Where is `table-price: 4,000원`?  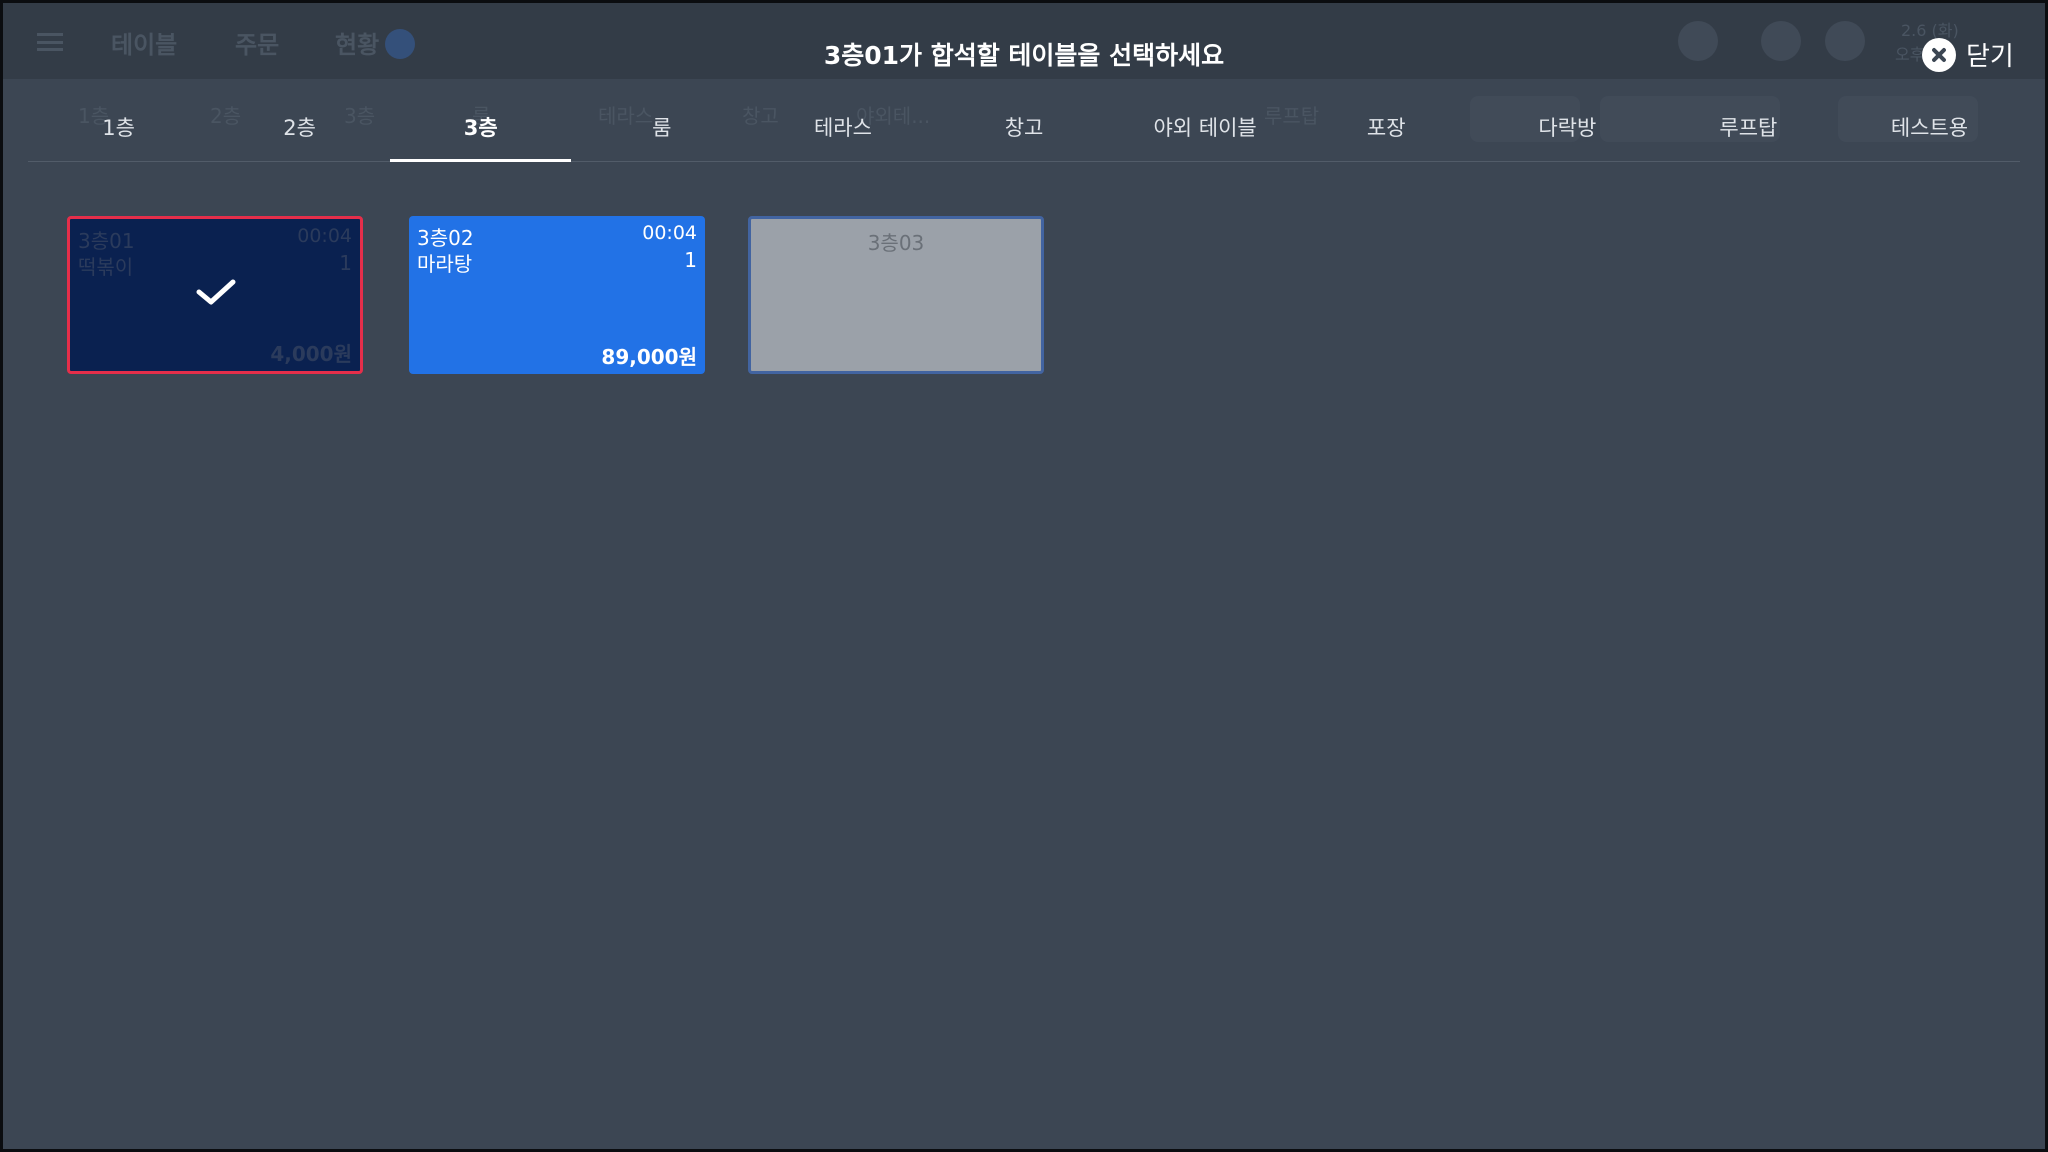 table-price: 4,000원 is located at coordinates (311, 354).